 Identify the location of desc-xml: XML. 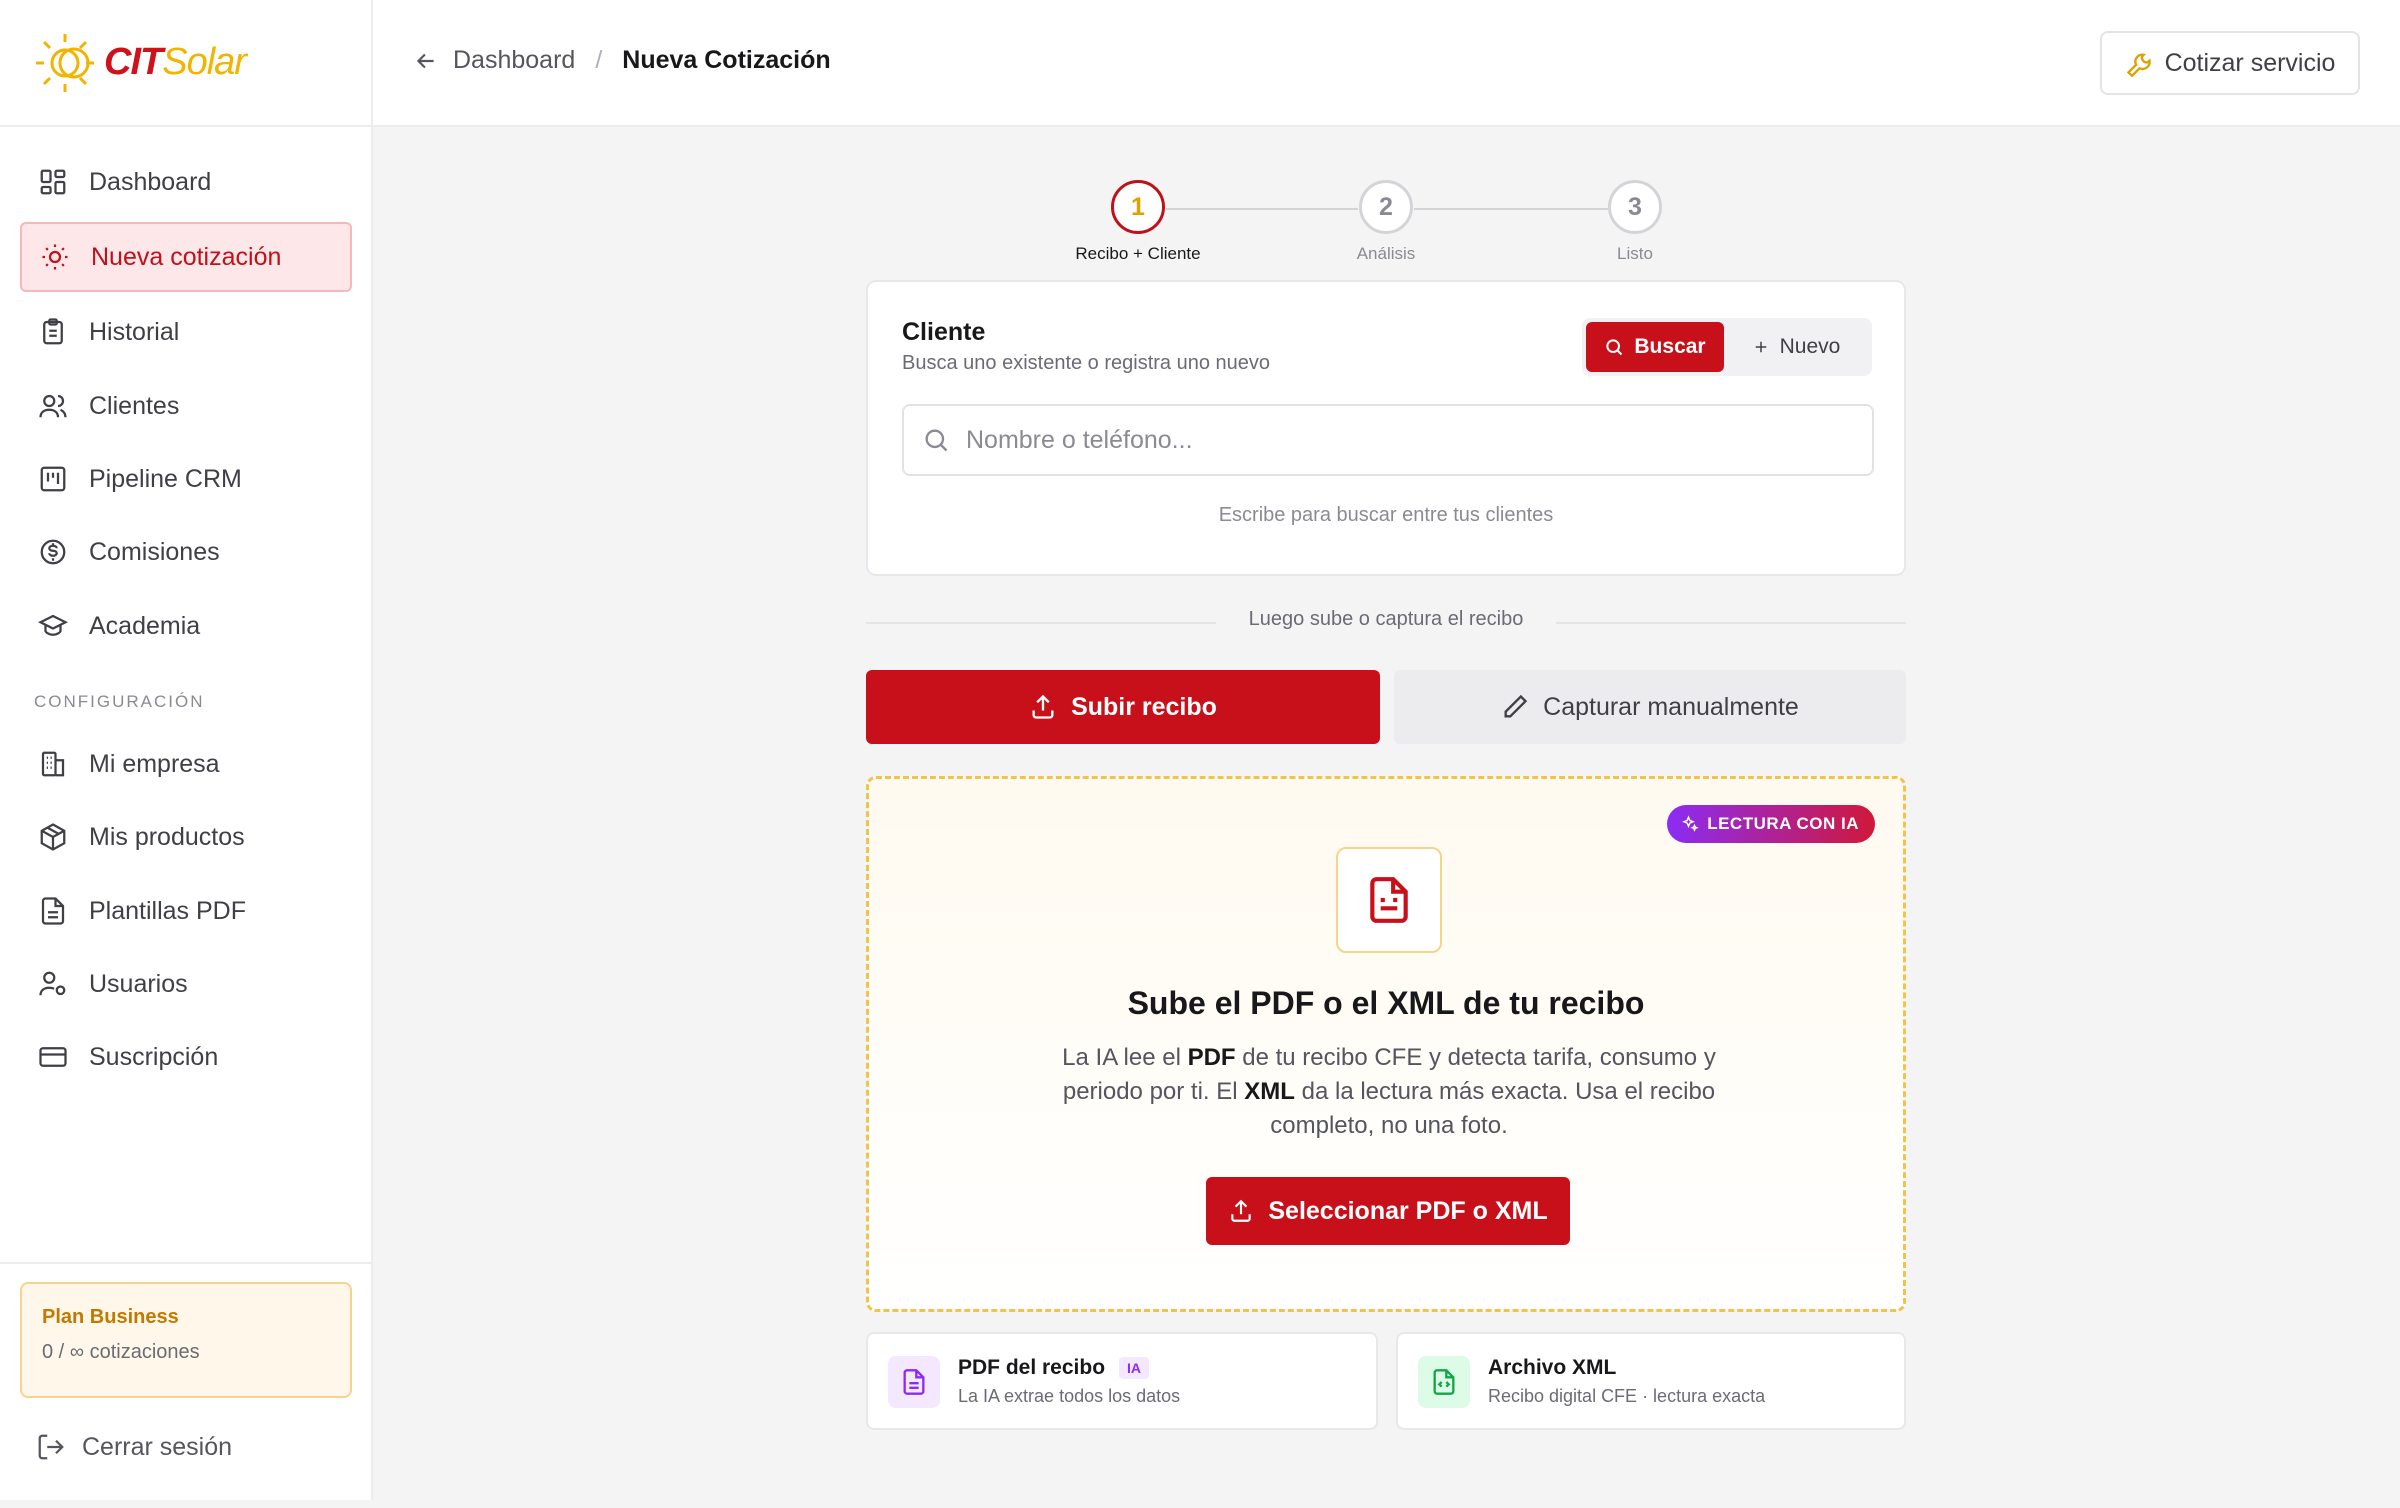
(1269, 1091).